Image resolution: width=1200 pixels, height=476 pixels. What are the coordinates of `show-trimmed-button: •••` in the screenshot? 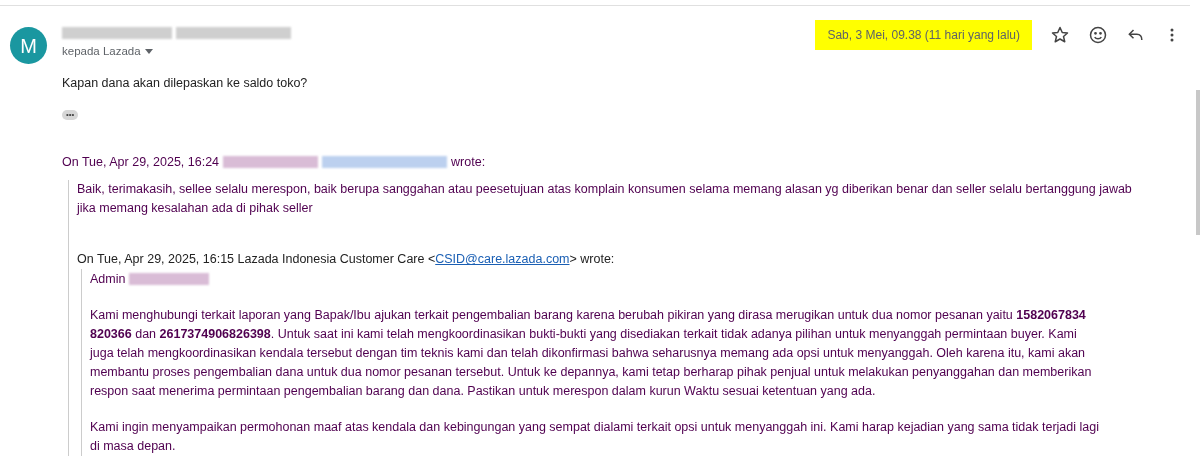 It's located at (70, 114).